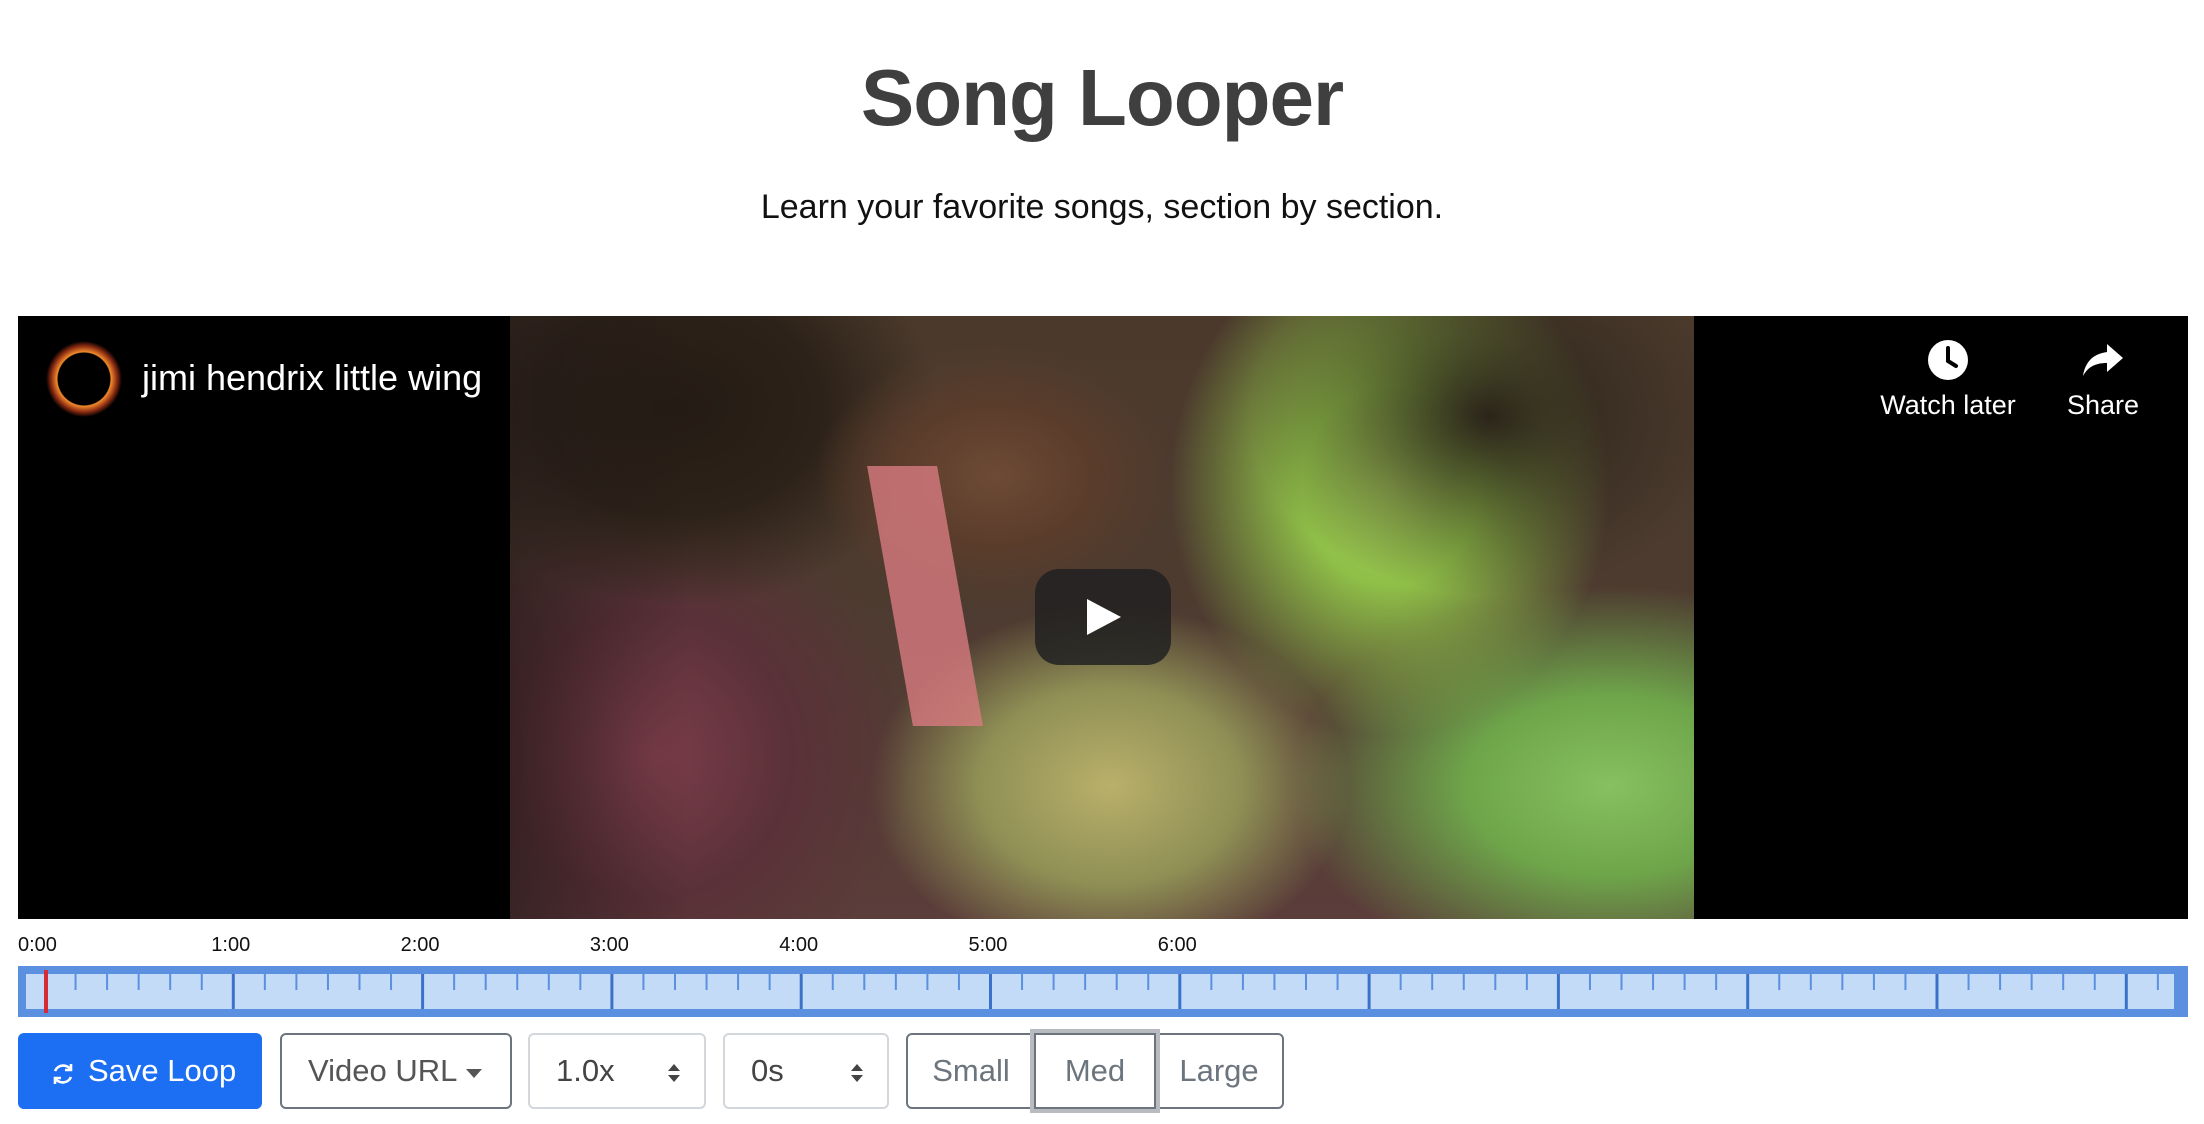 This screenshot has width=2204, height=1124. I want to click on timeline-ticks, so click(1116, 991).